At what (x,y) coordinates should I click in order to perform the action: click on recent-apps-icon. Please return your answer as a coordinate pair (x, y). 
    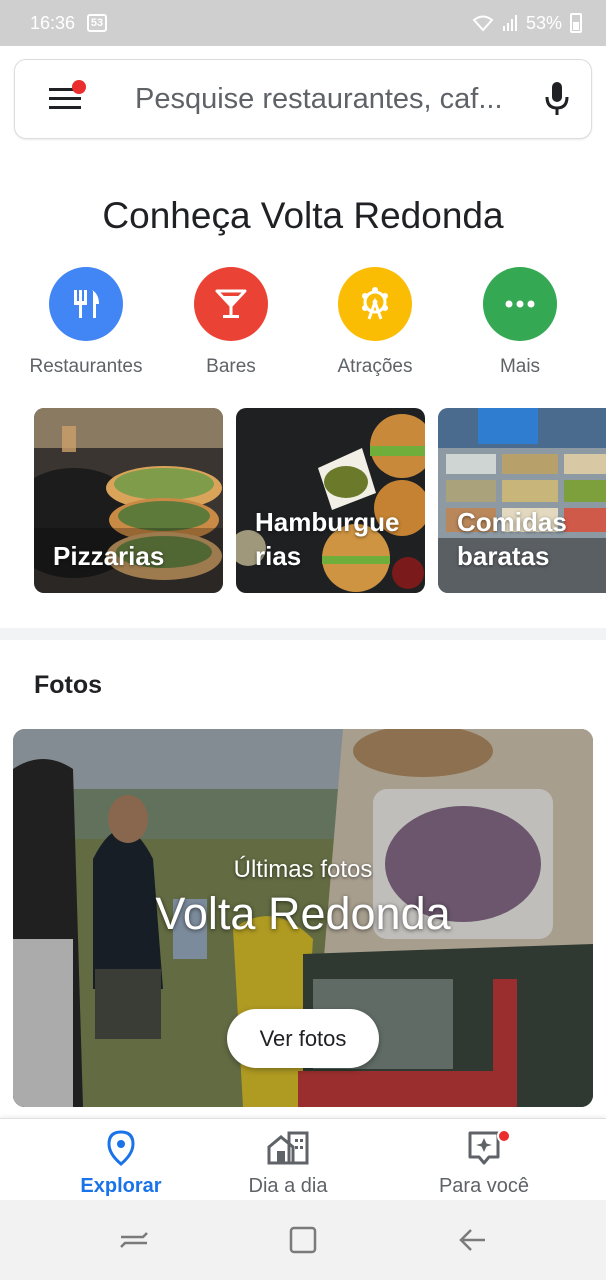
    Looking at the image, I should click on (134, 1240).